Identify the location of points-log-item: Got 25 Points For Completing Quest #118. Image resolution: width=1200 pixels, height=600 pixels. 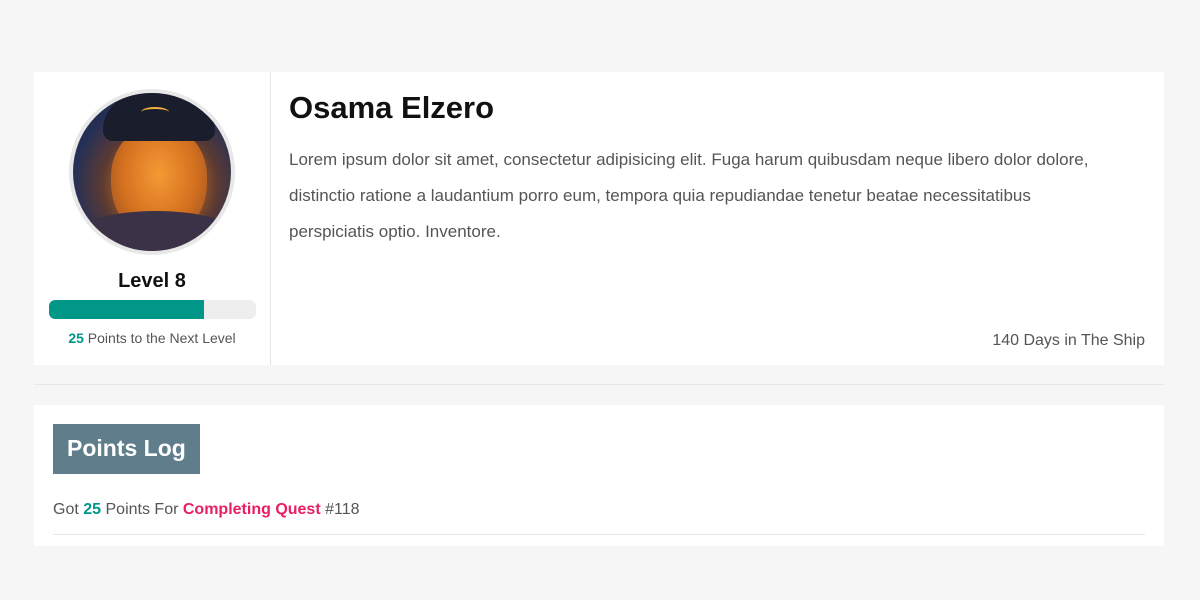
(599, 518).